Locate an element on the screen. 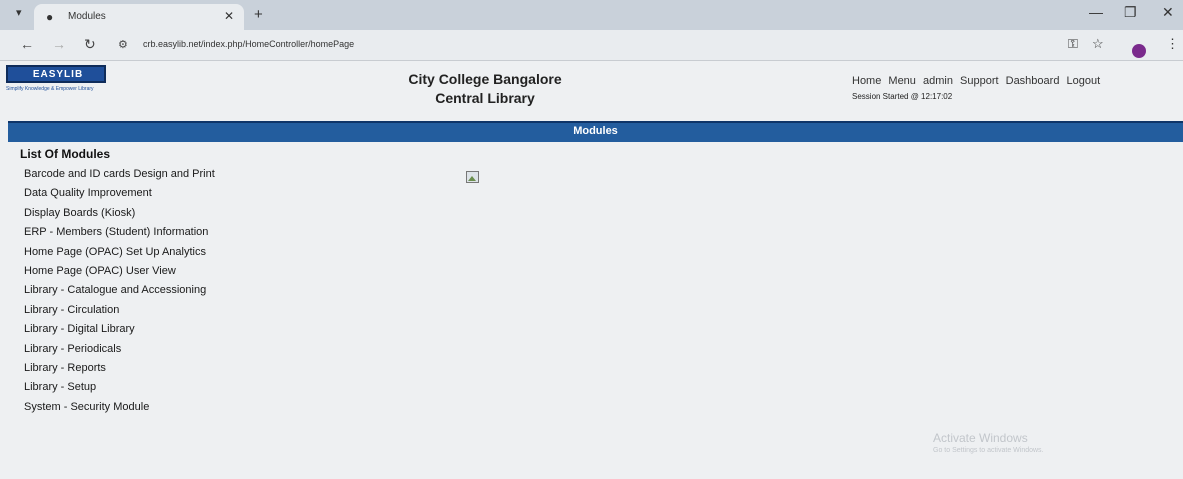 The width and height of the screenshot is (1183, 479). list-heading: List Of Modules is located at coordinates (65, 154).